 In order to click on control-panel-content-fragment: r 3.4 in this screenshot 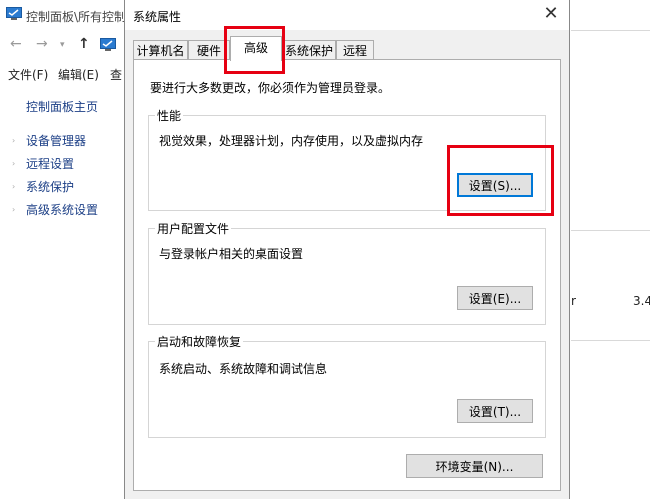, I will do `click(610, 249)`.